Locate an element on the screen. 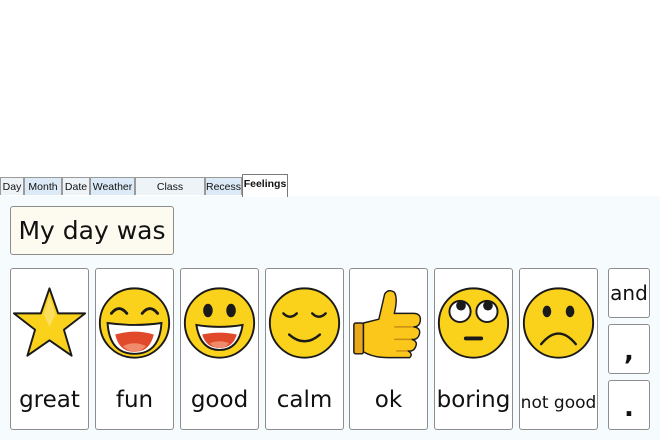 The height and width of the screenshot is (440, 660). happy-face-icon is located at coordinates (219, 323).